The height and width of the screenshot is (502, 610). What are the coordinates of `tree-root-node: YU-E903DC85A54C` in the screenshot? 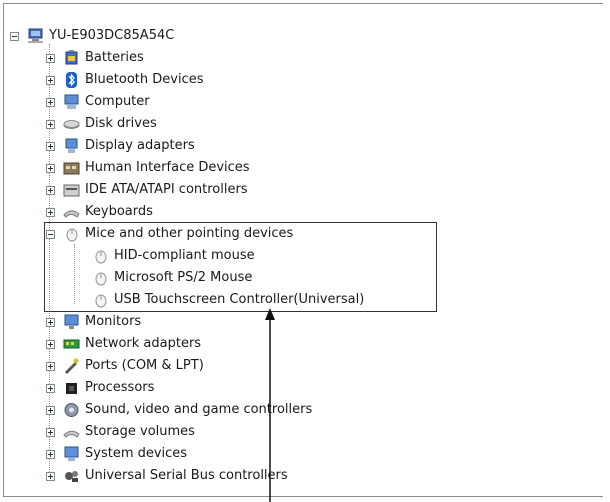 It's located at (92, 36).